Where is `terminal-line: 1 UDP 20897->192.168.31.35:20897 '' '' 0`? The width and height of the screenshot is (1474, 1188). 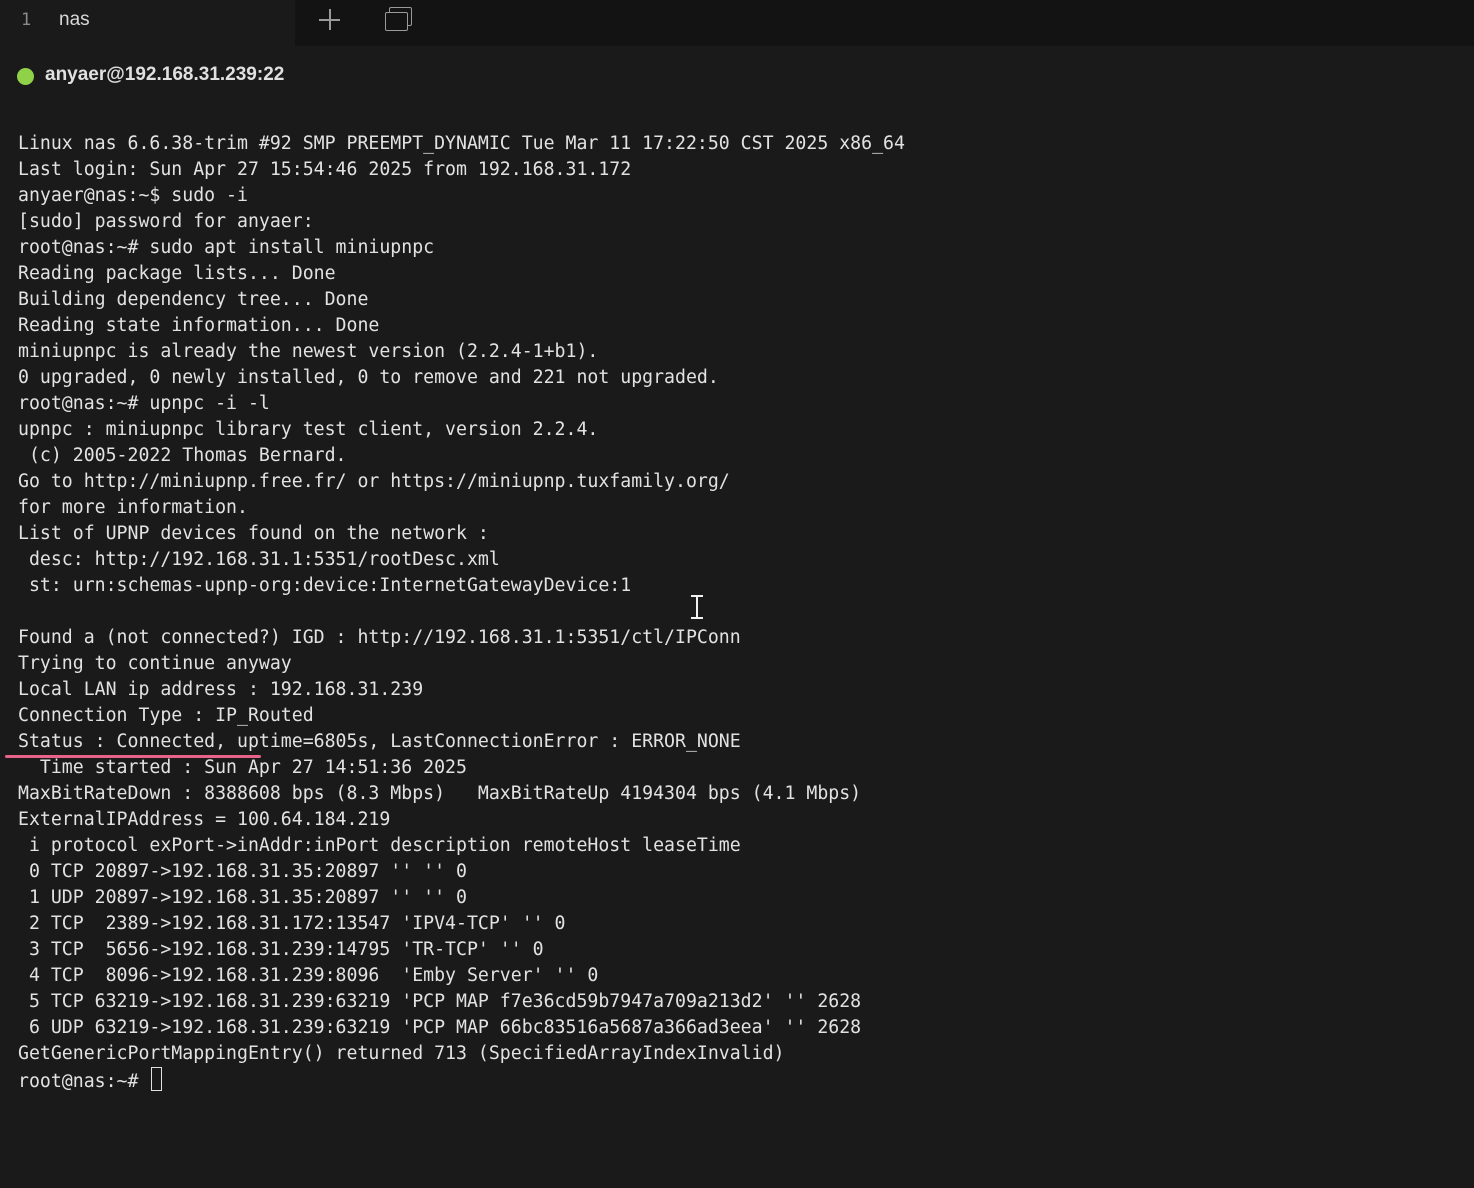
terminal-line: 1 UDP 20897->192.168.31.35:20897 '' '' 0 is located at coordinates (242, 897).